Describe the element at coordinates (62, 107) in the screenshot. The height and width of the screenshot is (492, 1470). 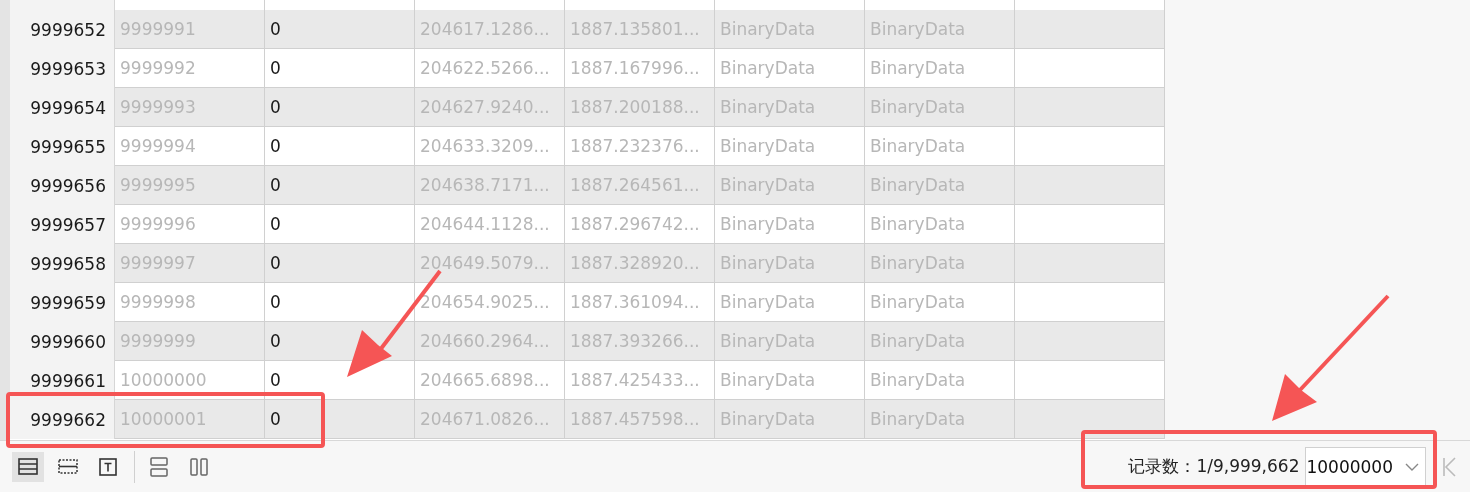
I see `row-number: 9999654` at that location.